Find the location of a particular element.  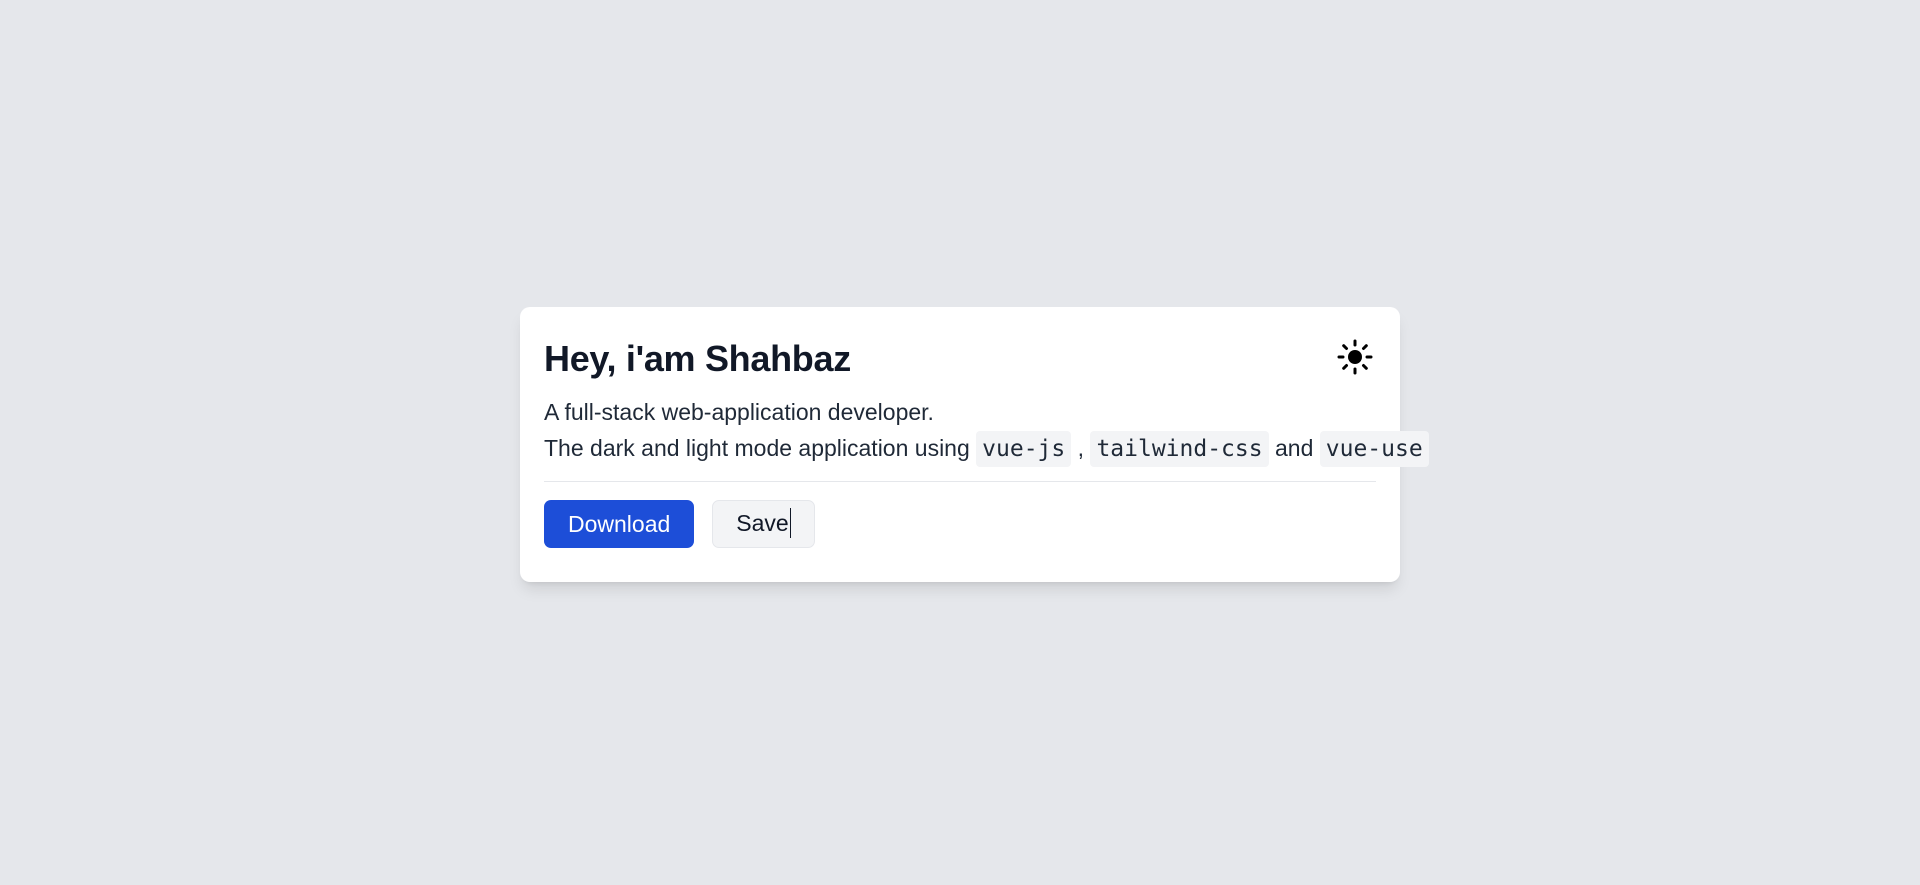

card-header: Hey, i'am Shahbaz is located at coordinates (960, 355).